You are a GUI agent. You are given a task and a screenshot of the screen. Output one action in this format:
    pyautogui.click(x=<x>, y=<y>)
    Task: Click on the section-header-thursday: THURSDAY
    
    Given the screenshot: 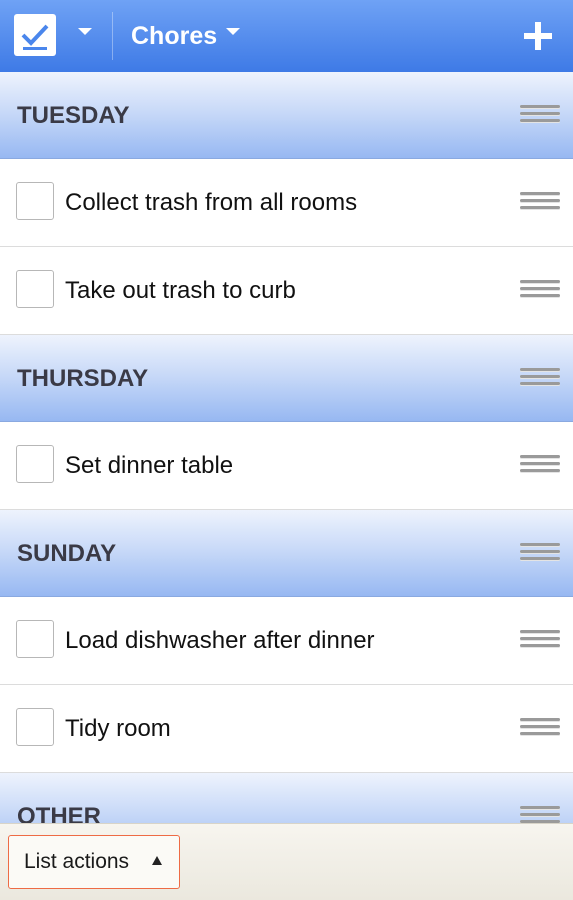 What is the action you would take?
    pyautogui.click(x=286, y=378)
    